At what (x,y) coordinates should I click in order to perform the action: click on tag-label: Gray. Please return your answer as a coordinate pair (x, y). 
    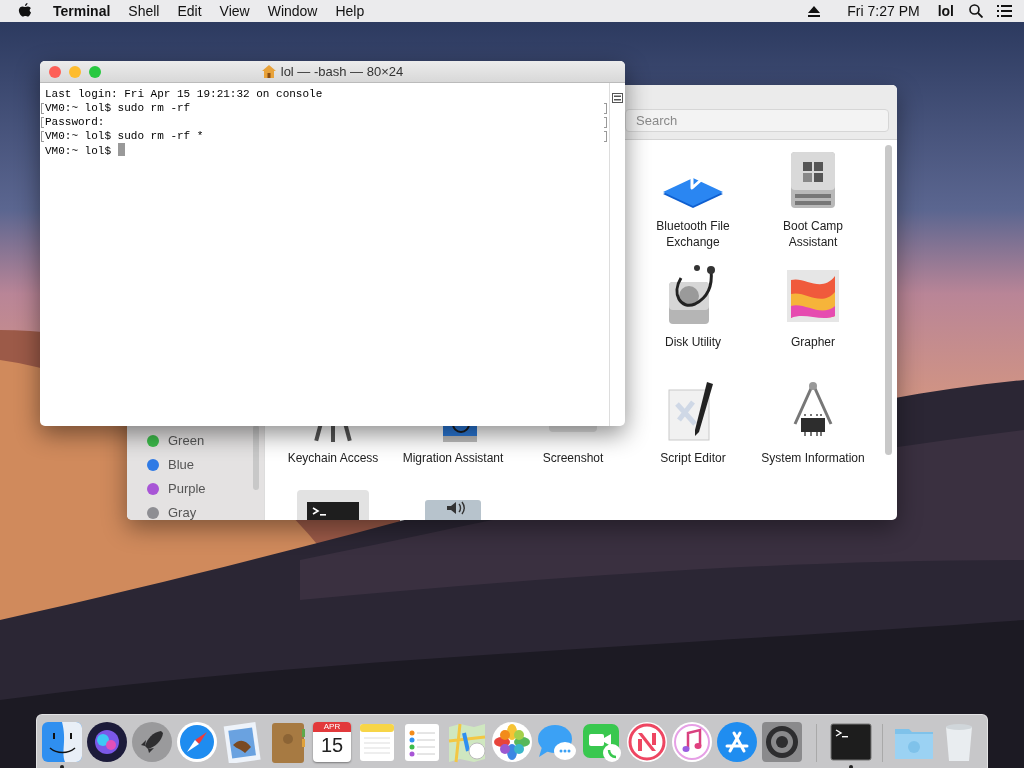
    Looking at the image, I should click on (182, 511).